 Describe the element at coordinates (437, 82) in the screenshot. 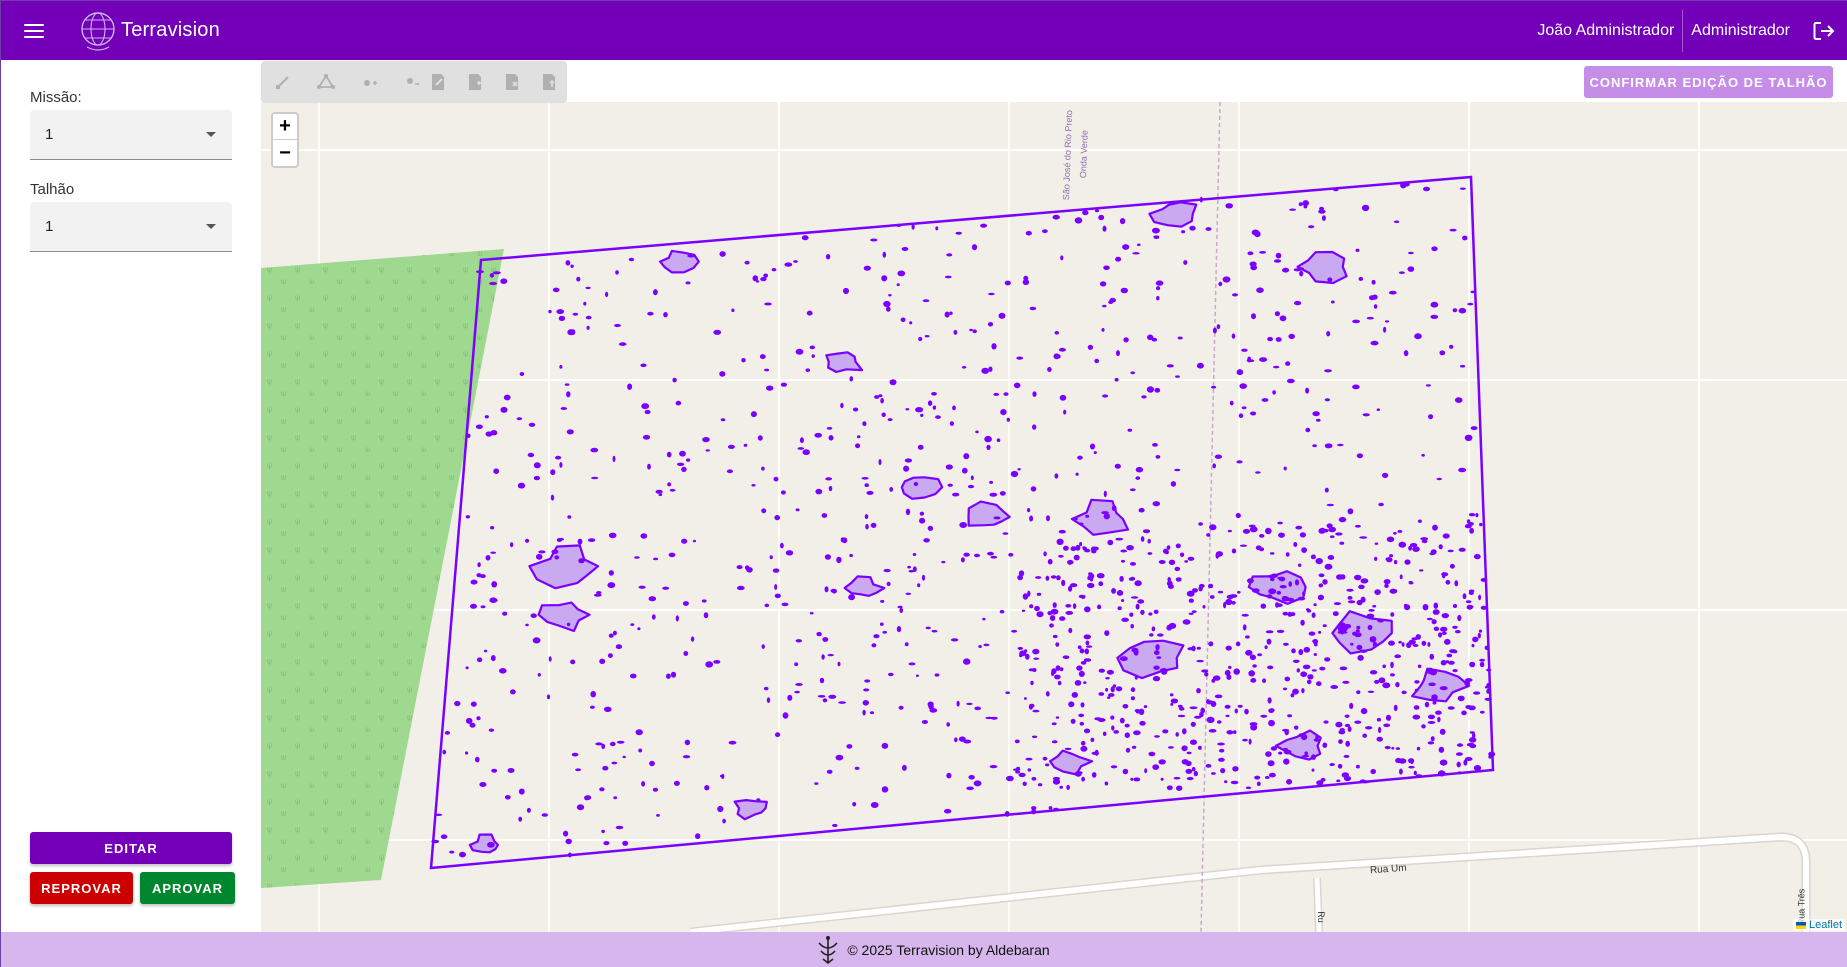

I see `edit-layer-tool` at that location.